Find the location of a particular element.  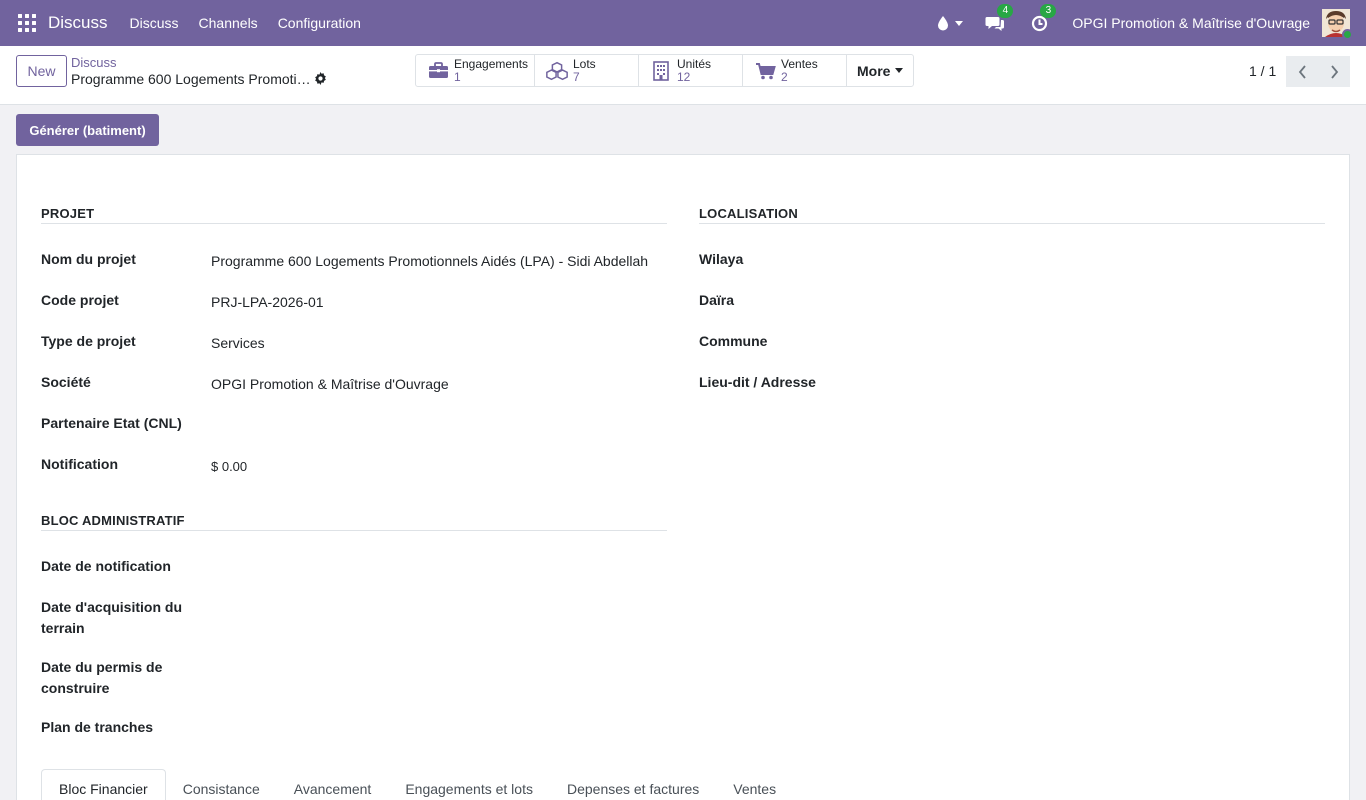

messages-icon: 4 is located at coordinates (999, 17).